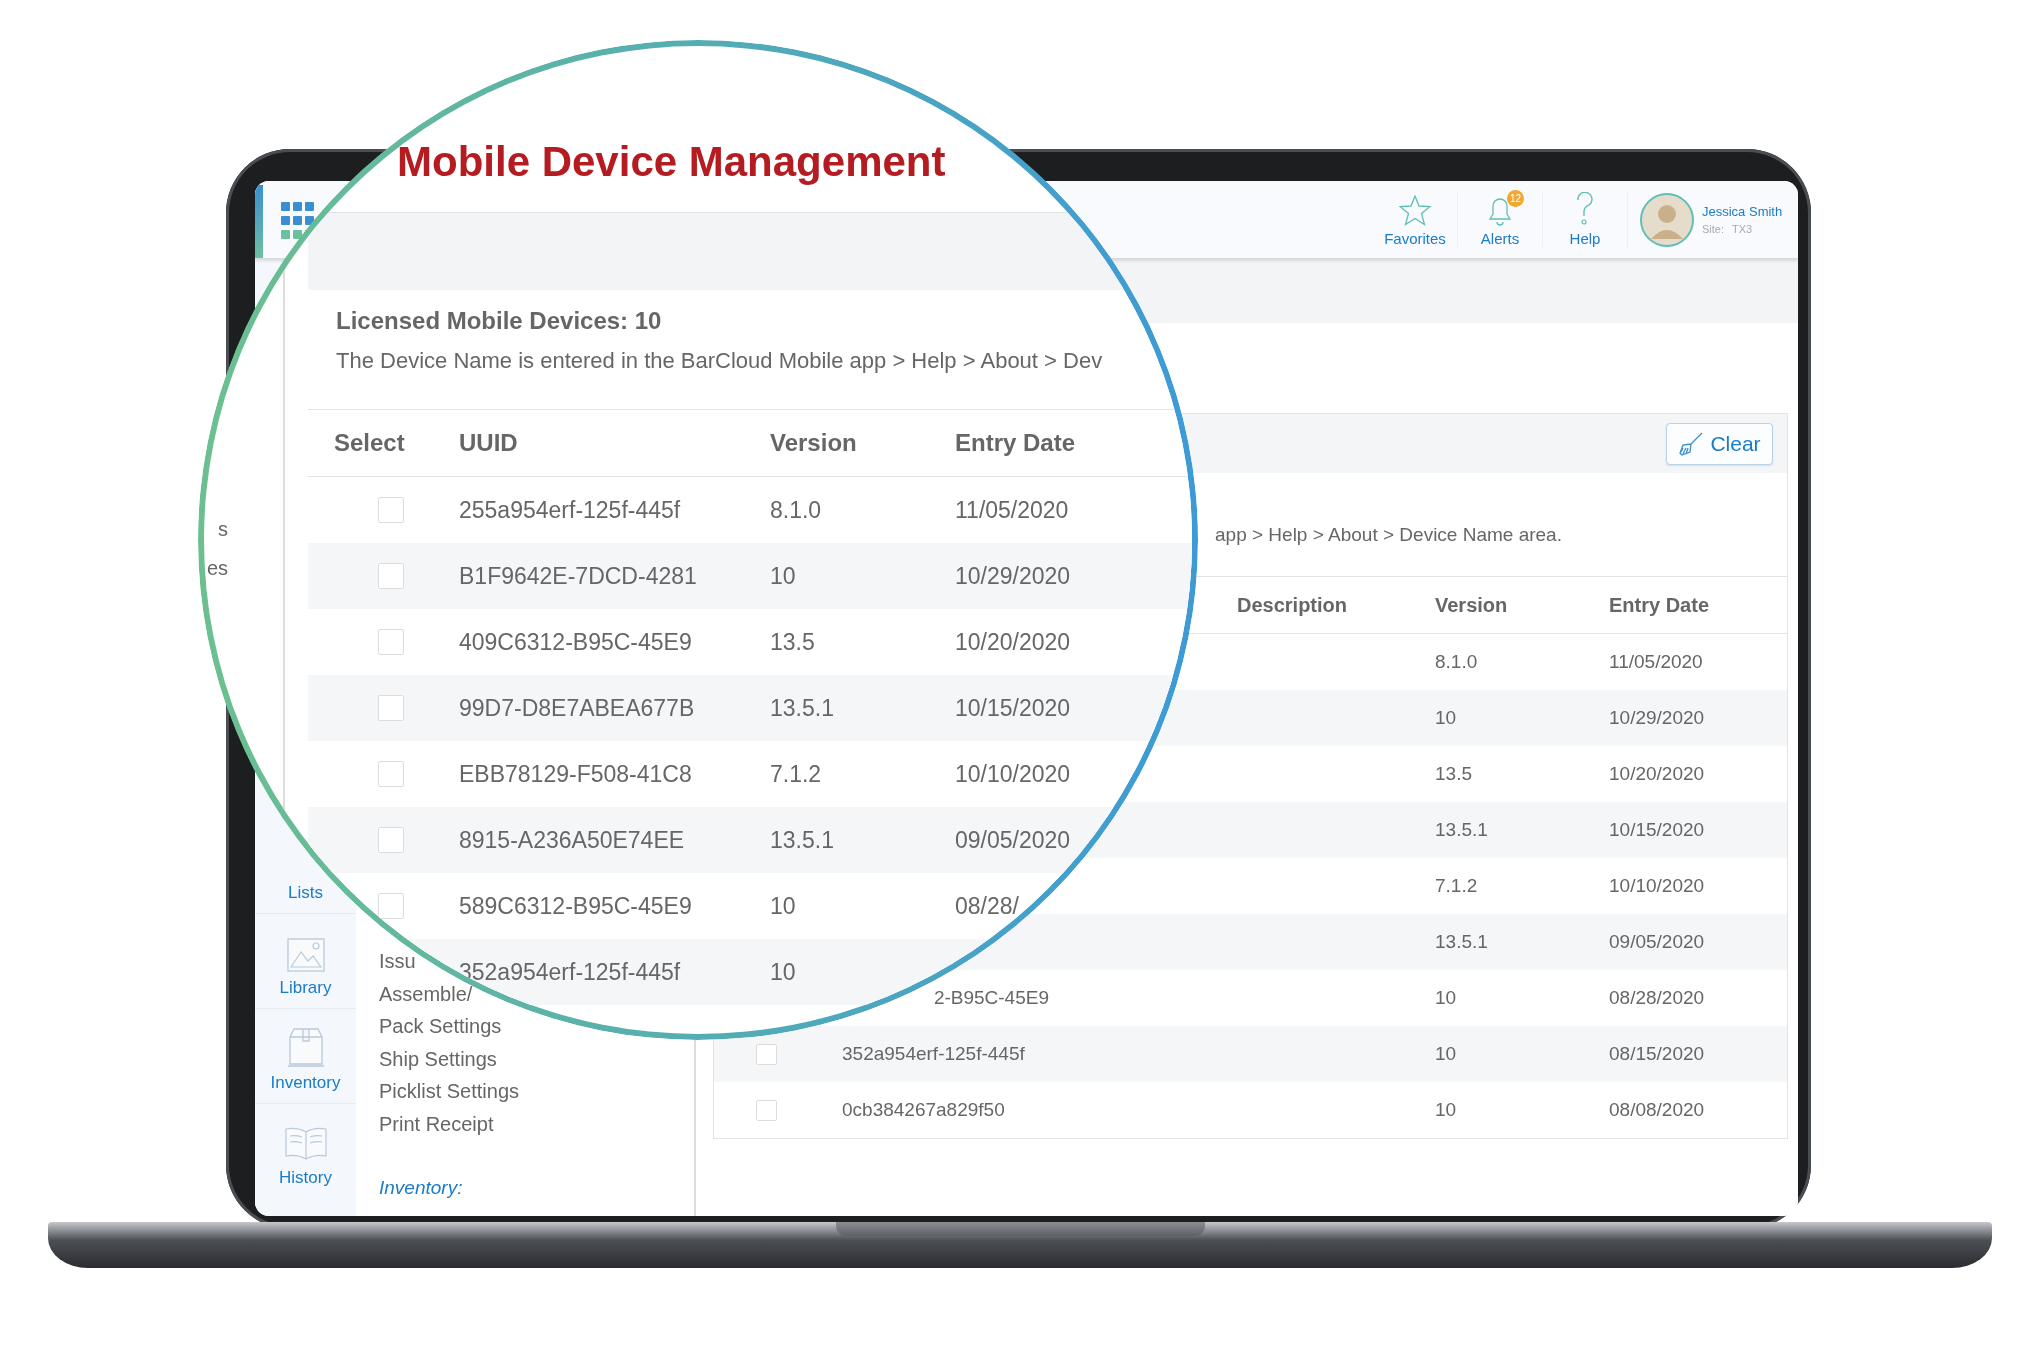 This screenshot has width=2028, height=1352. Describe the element at coordinates (305, 988) in the screenshot. I see `sidebar-item: Library` at that location.